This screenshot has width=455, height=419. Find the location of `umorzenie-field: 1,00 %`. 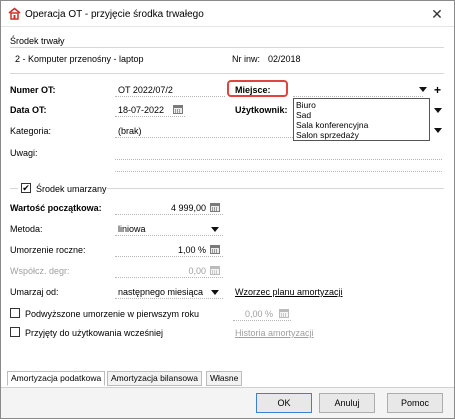

umorzenie-field: 1,00 % is located at coordinates (160, 250).